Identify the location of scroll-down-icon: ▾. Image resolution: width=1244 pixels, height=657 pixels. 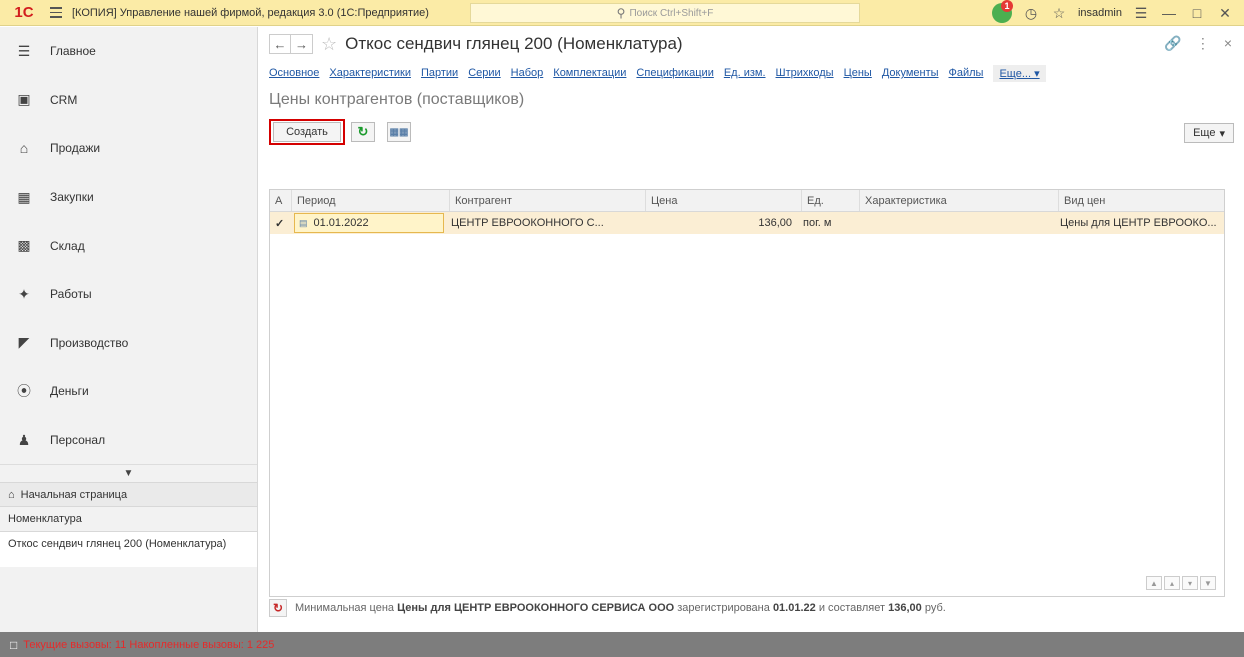
(1190, 583).